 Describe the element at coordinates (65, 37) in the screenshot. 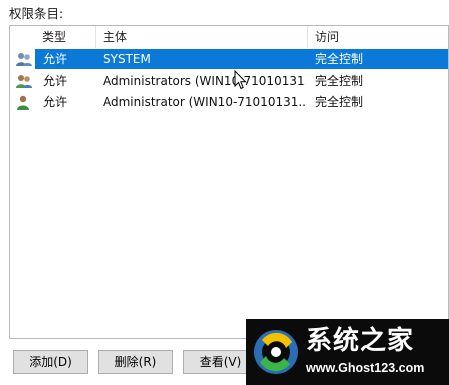

I see `column-header-type: 类型` at that location.